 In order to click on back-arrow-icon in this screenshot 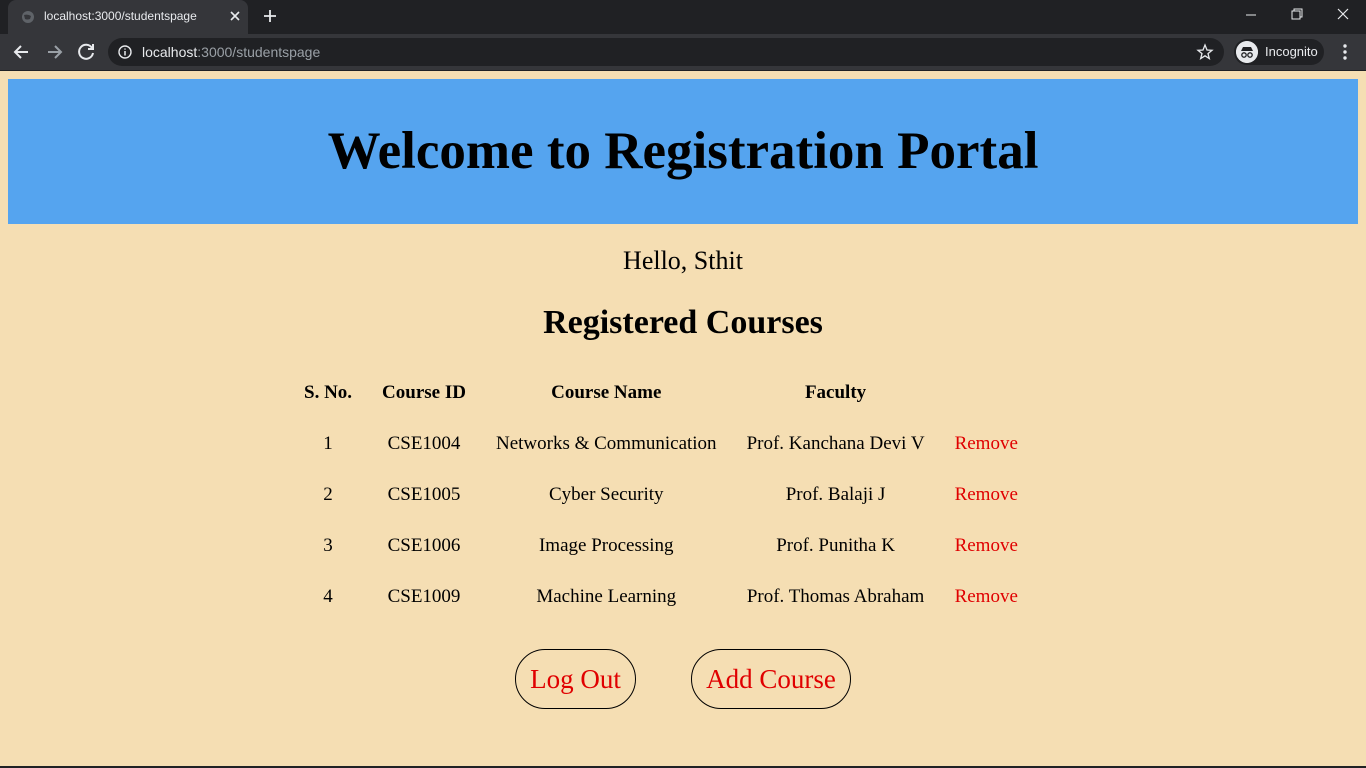, I will do `click(20, 52)`.